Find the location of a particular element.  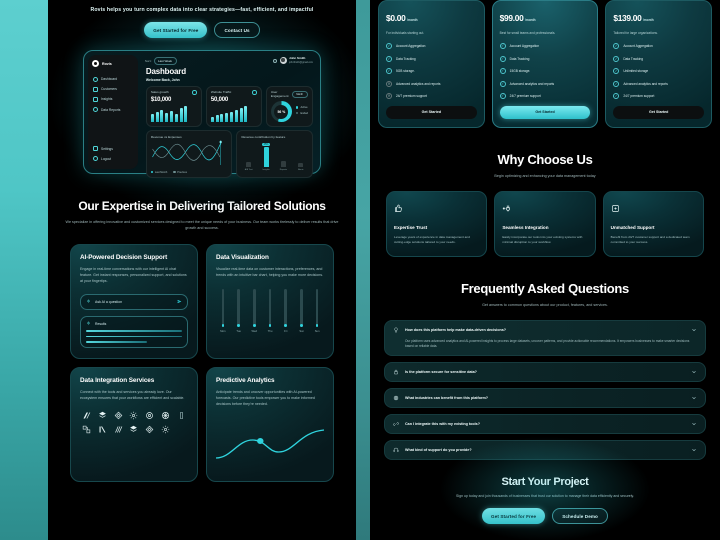

engagement-card: User Engagement Month 56 % Active Ended is located at coordinates (289, 106).